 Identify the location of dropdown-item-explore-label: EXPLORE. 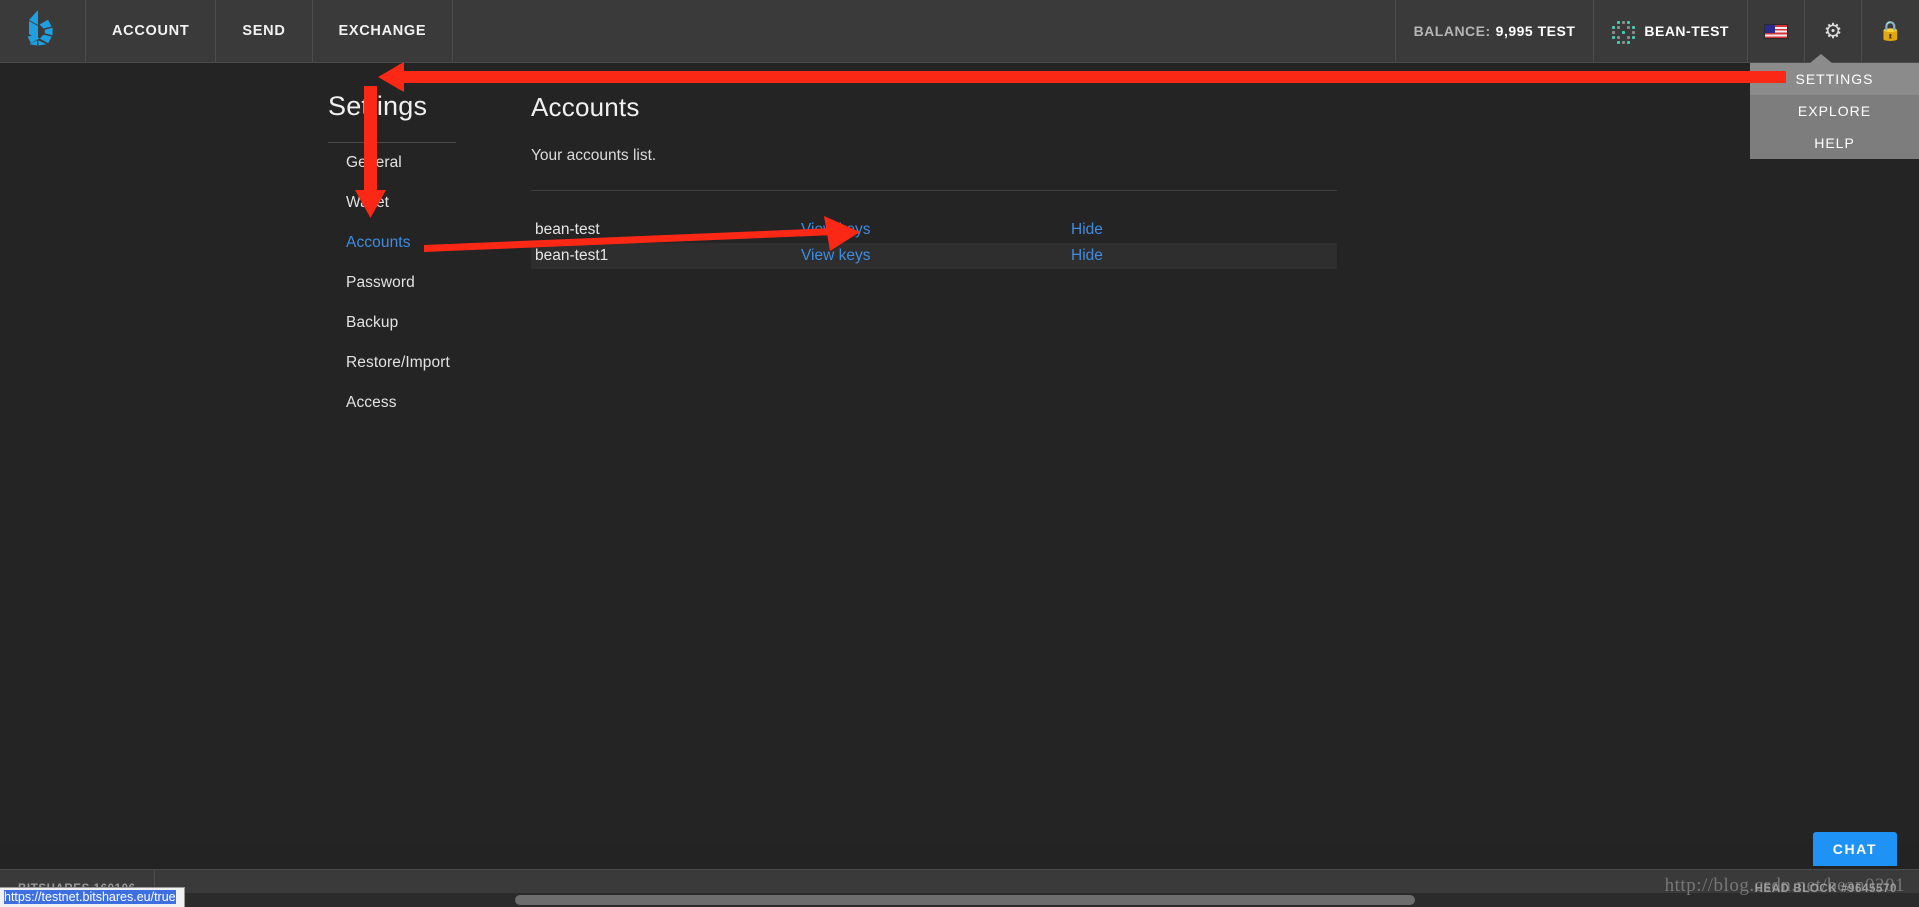
(1834, 111).